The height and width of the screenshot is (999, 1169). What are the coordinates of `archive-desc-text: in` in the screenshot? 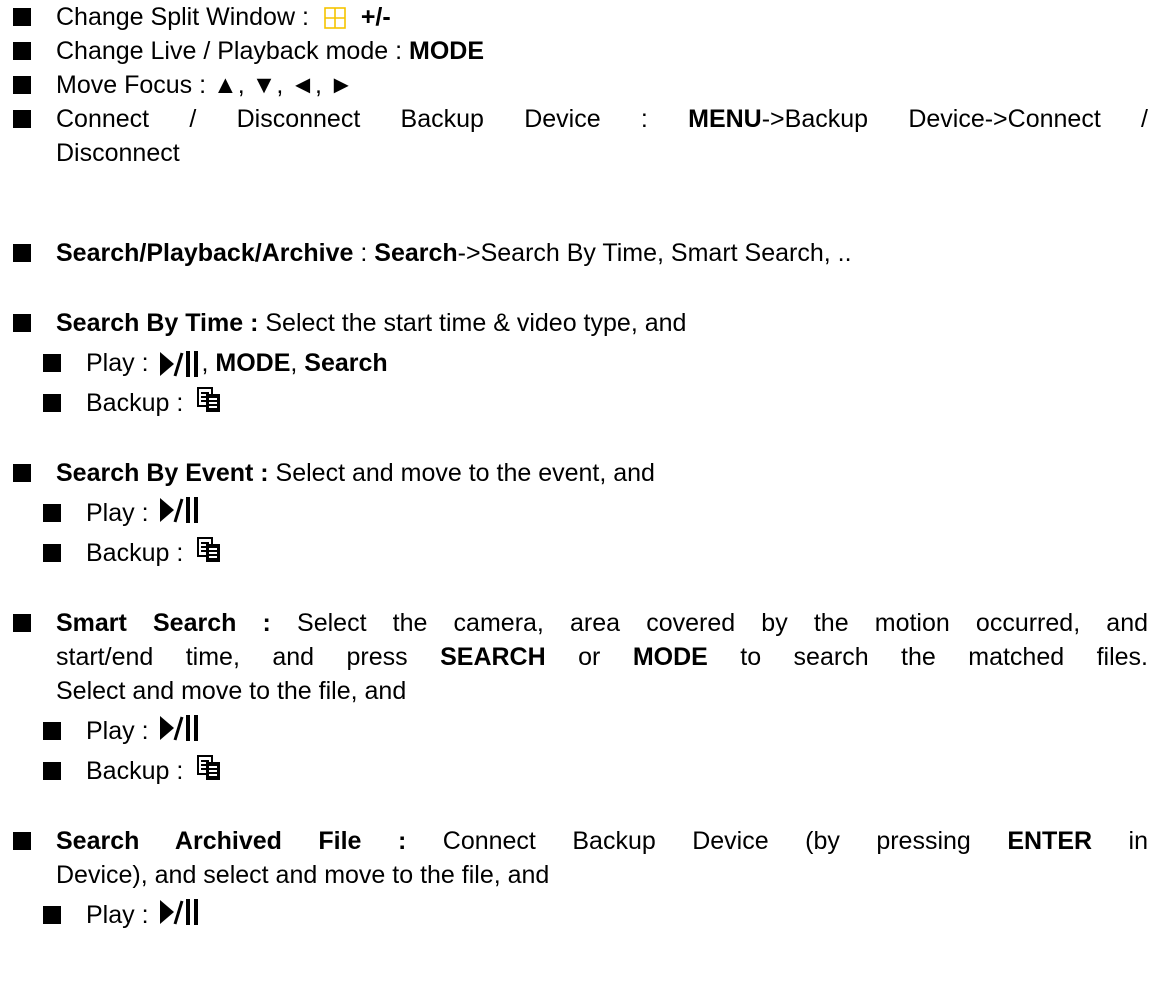 It's located at (1138, 841).